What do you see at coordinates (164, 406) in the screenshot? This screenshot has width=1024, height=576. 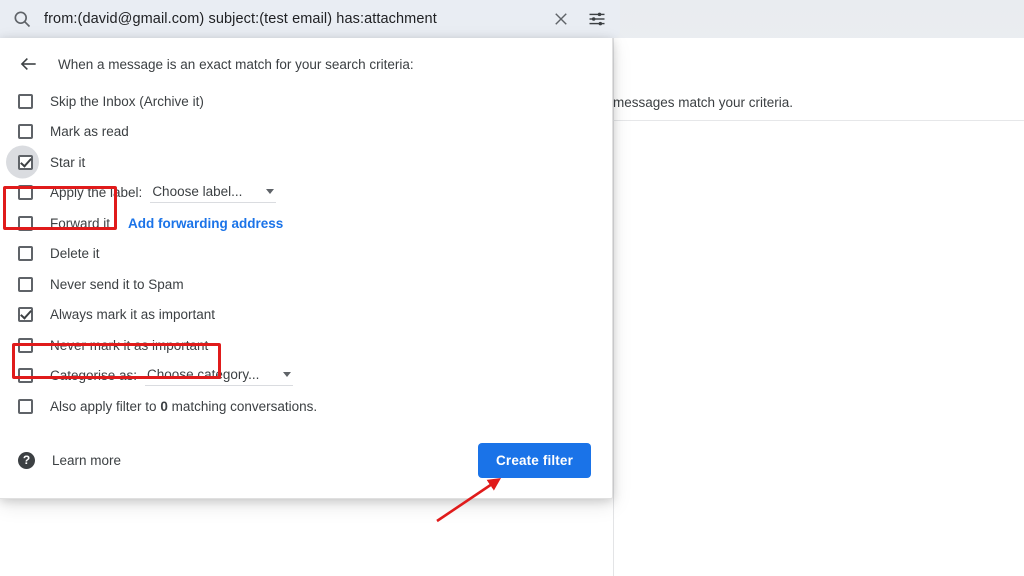 I see `matching-count: 0` at bounding box center [164, 406].